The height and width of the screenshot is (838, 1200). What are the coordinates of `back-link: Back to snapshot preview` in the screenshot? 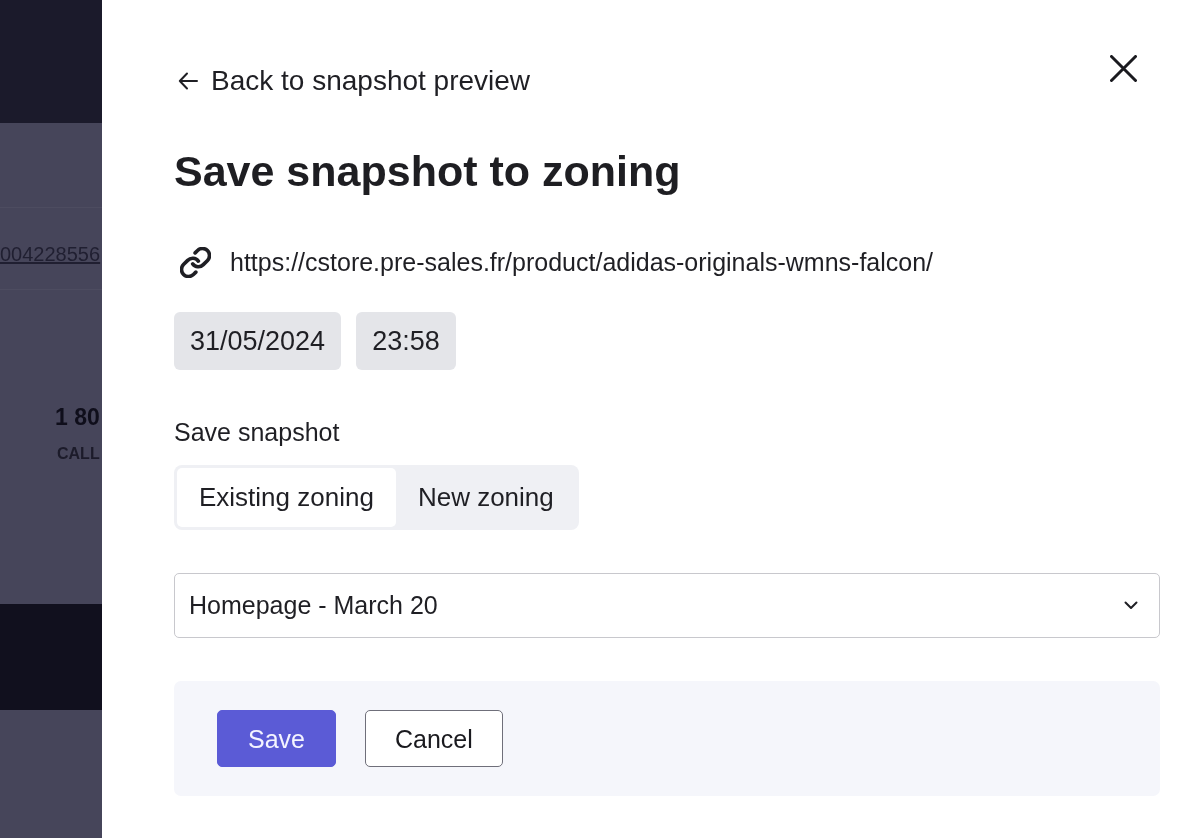 It's located at (352, 81).